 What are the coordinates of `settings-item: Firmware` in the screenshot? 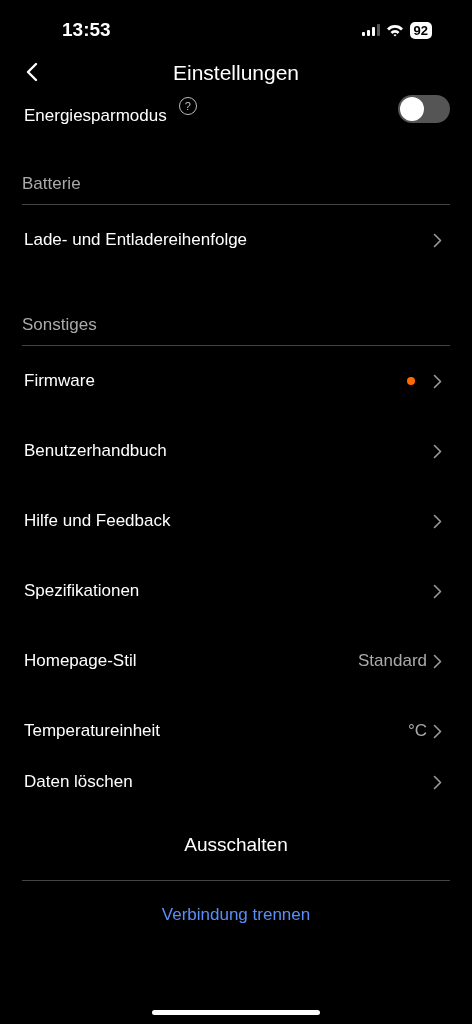 It's located at (236, 381).